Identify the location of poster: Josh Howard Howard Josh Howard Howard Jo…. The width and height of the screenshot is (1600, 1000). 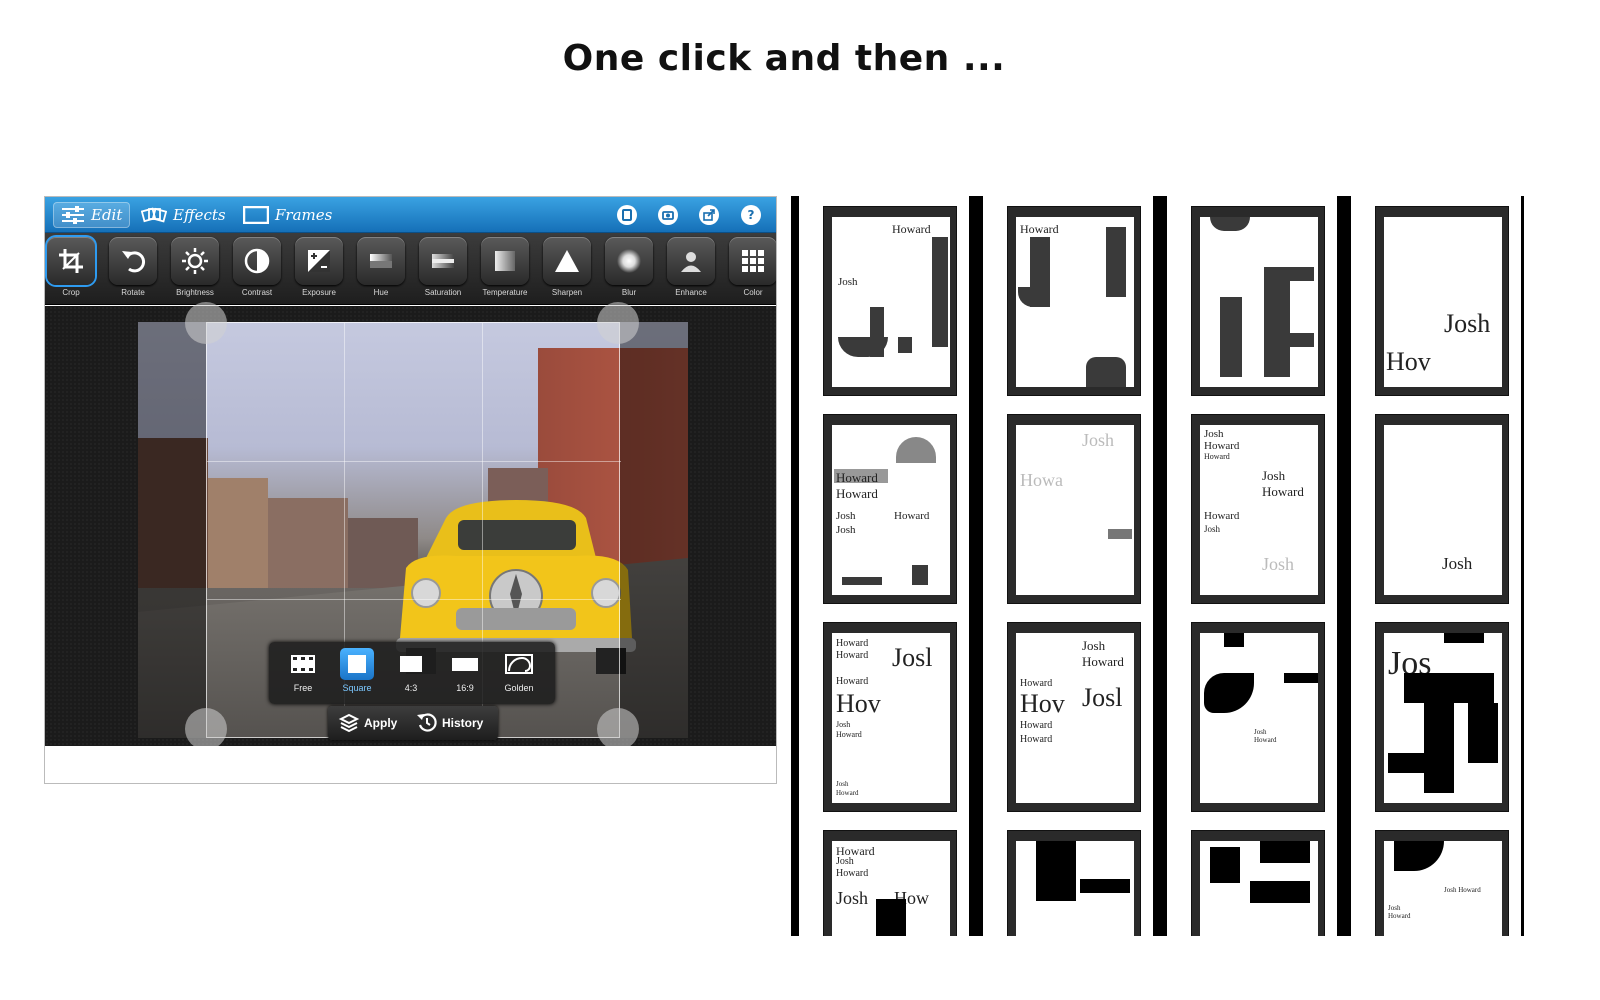
(1258, 509).